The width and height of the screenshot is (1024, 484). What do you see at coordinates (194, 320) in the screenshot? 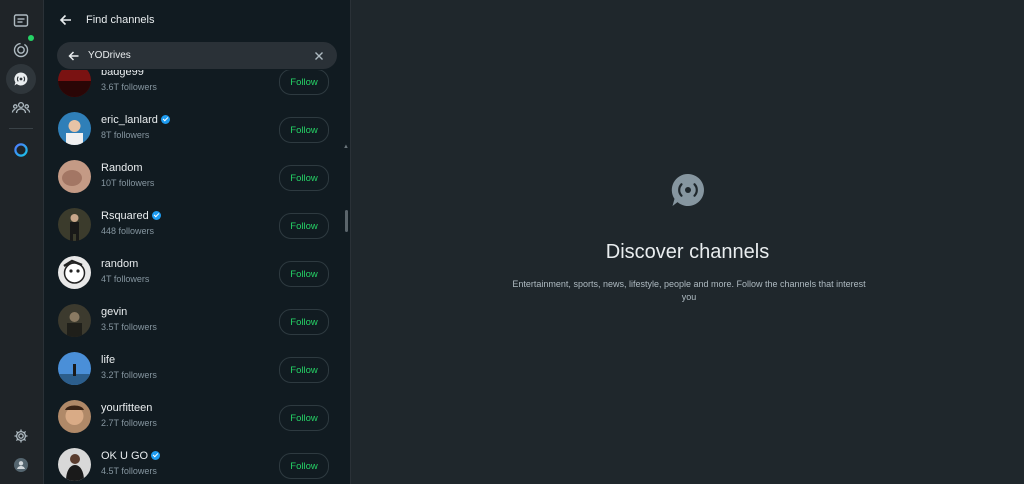
I see `list-item: gevin 3.5T followers Follow` at bounding box center [194, 320].